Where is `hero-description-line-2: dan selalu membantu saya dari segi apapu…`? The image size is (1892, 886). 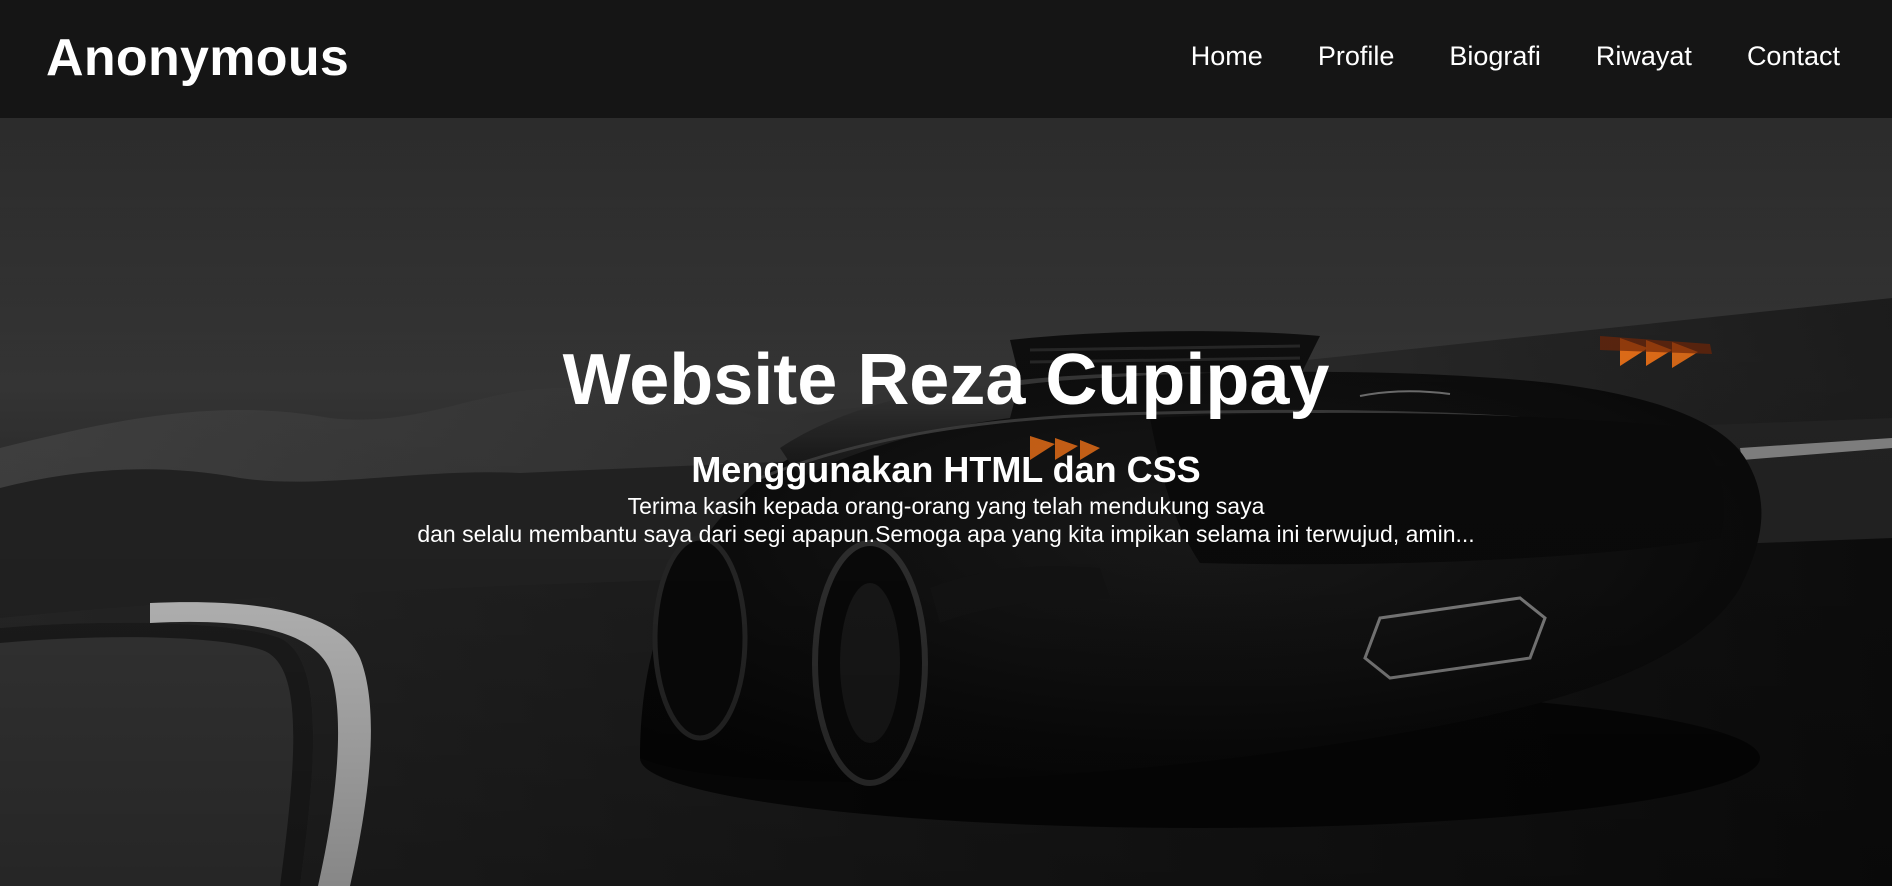
hero-description-line-2: dan selalu membantu saya dari segi apapu… is located at coordinates (946, 534).